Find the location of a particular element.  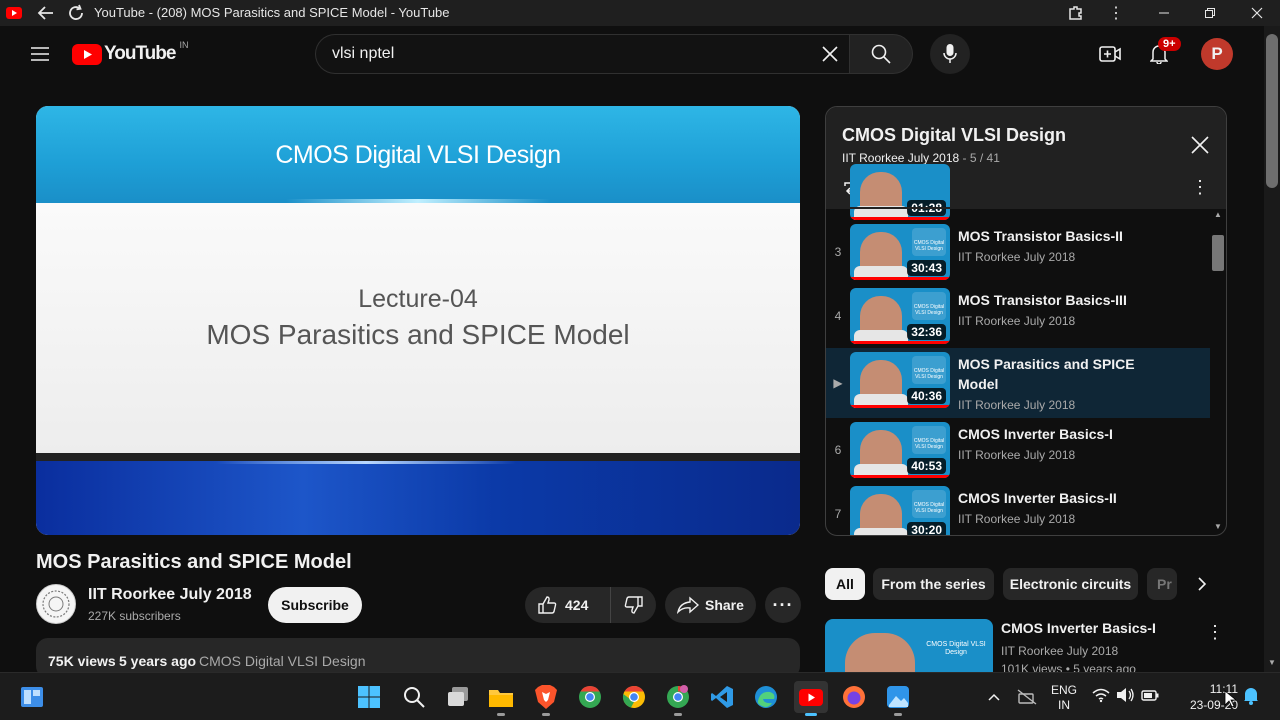

share-button: Share is located at coordinates (710, 605).